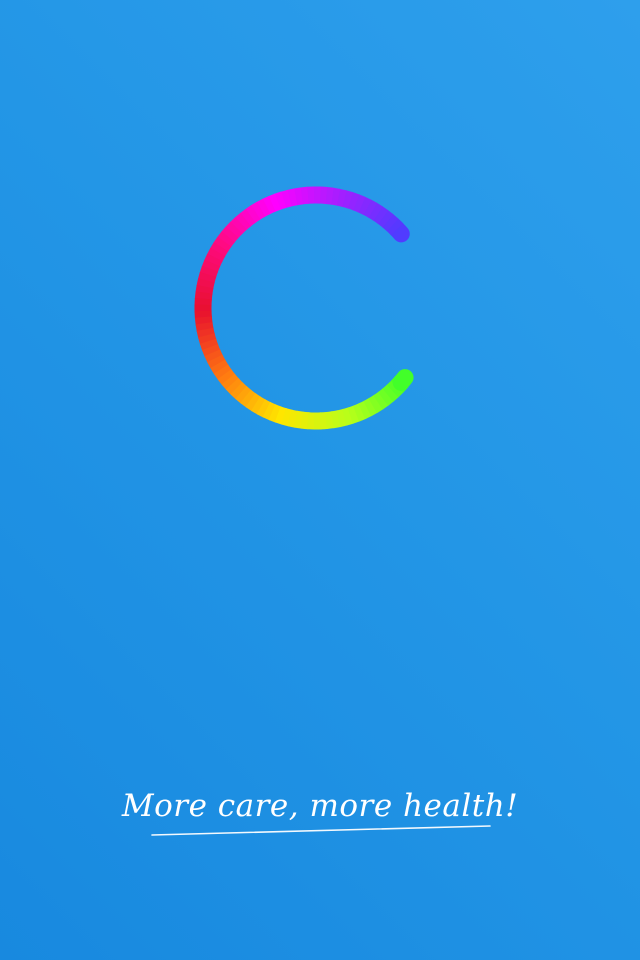 This screenshot has height=960, width=640. What do you see at coordinates (321, 830) in the screenshot?
I see `tagline-underline` at bounding box center [321, 830].